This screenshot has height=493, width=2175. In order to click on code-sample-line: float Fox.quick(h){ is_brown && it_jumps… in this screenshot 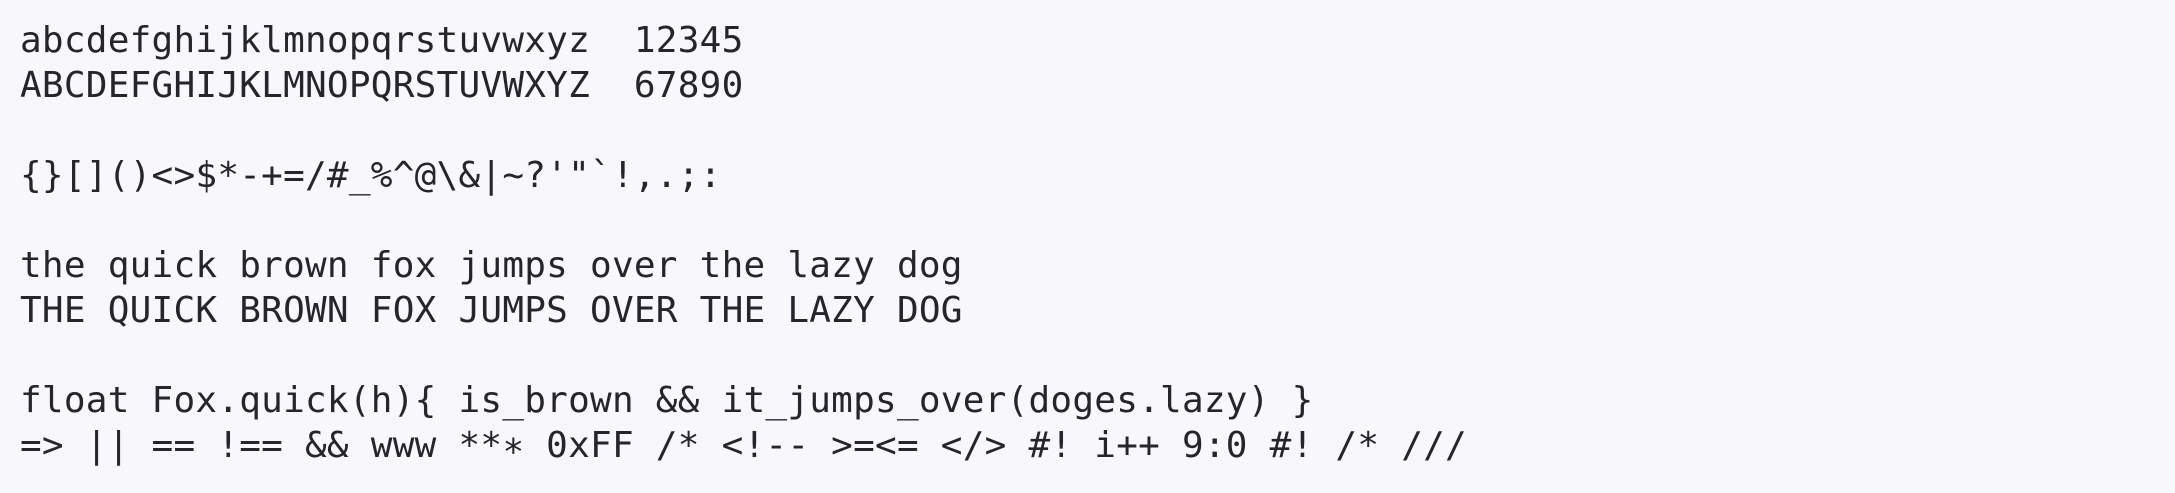, I will do `click(667, 400)`.